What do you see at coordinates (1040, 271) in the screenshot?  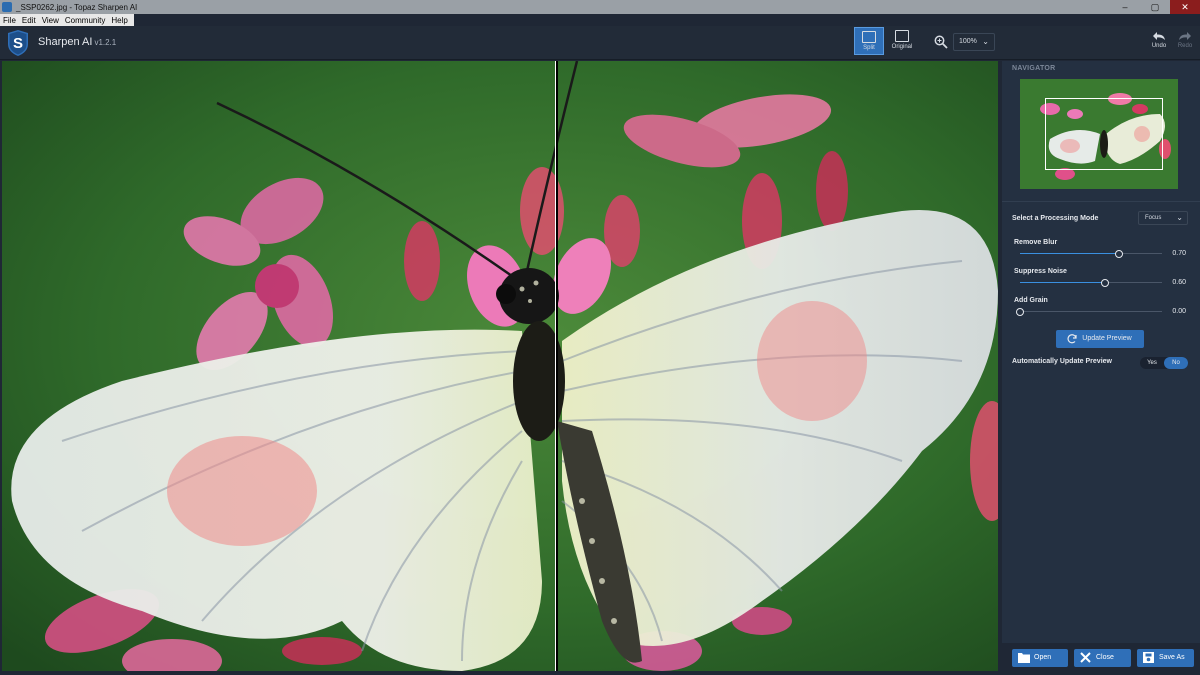 I see `suppress-noise-label: Suppress Noise` at bounding box center [1040, 271].